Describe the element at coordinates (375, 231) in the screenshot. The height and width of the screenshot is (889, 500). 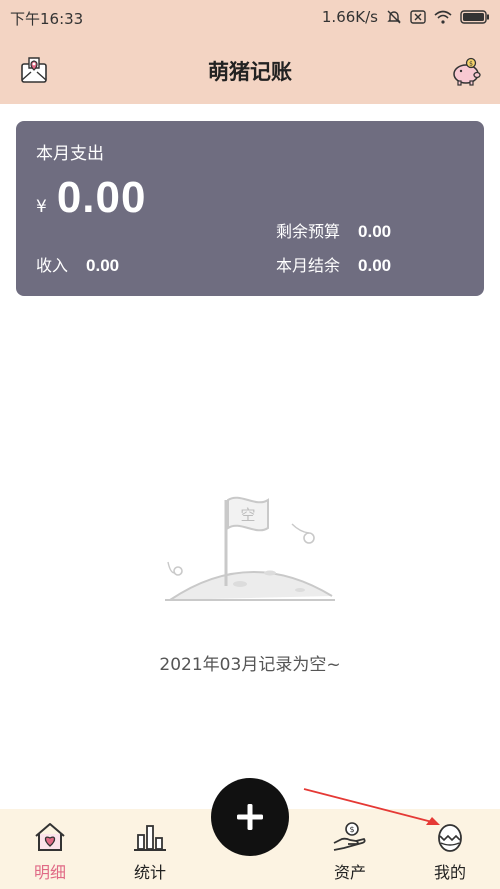
I see `budget-value: 0.00` at that location.